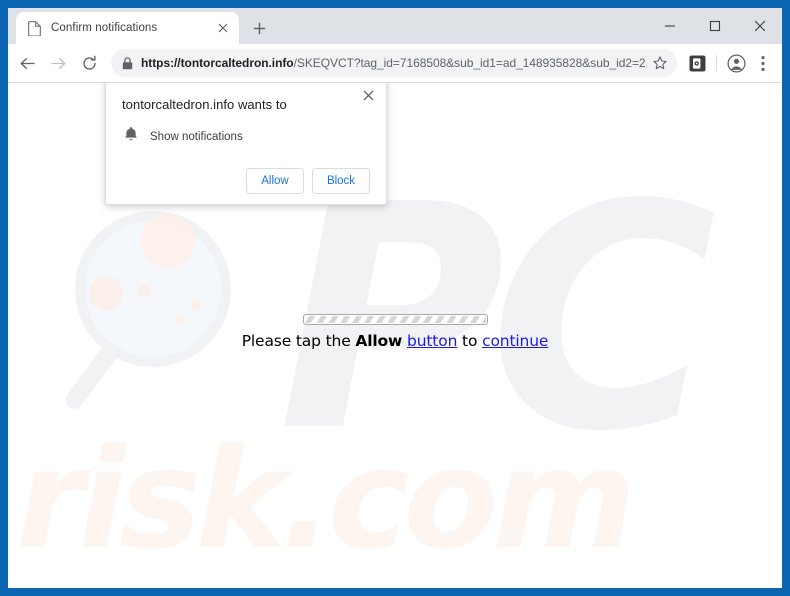  I want to click on bookmark-star-icon, so click(660, 63).